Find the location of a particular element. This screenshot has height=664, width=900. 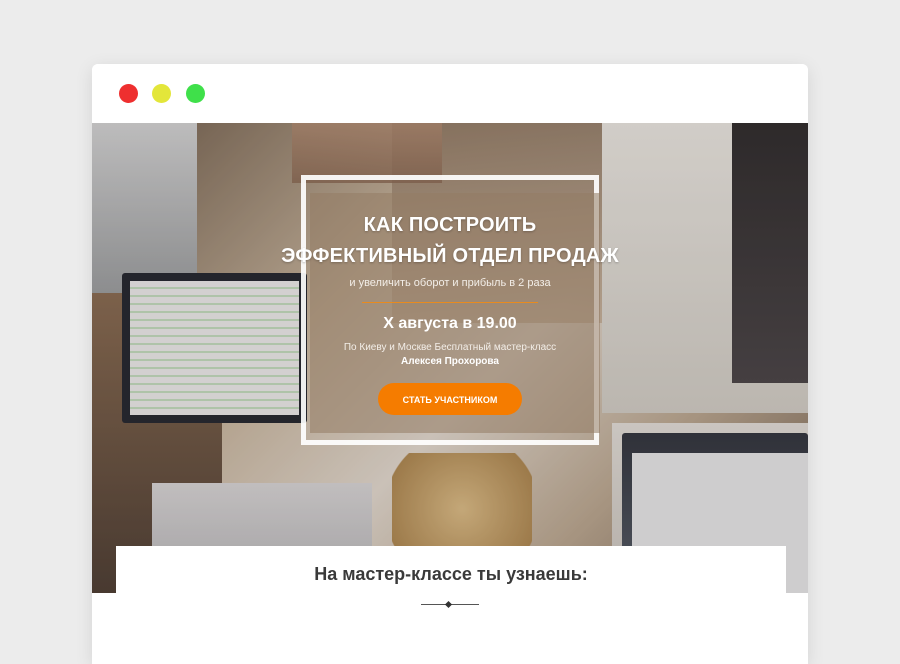

minimize-window-button is located at coordinates (161, 93).